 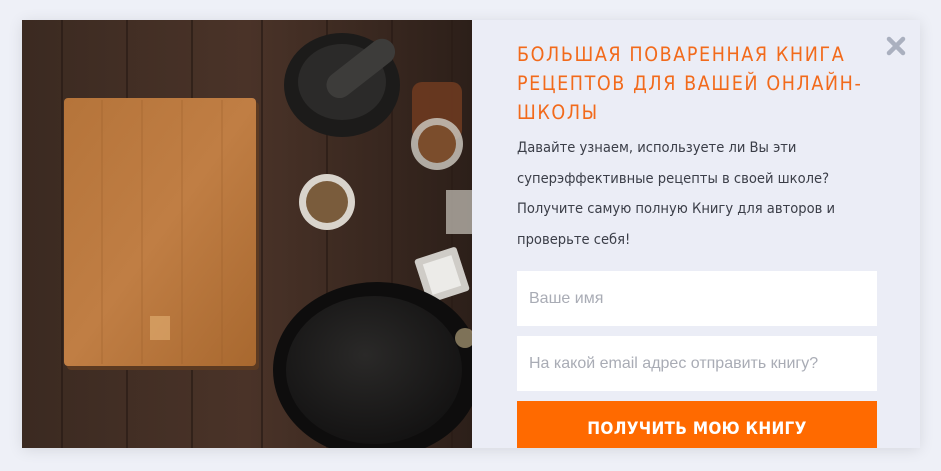 I want to click on close-button, so click(x=896, y=46).